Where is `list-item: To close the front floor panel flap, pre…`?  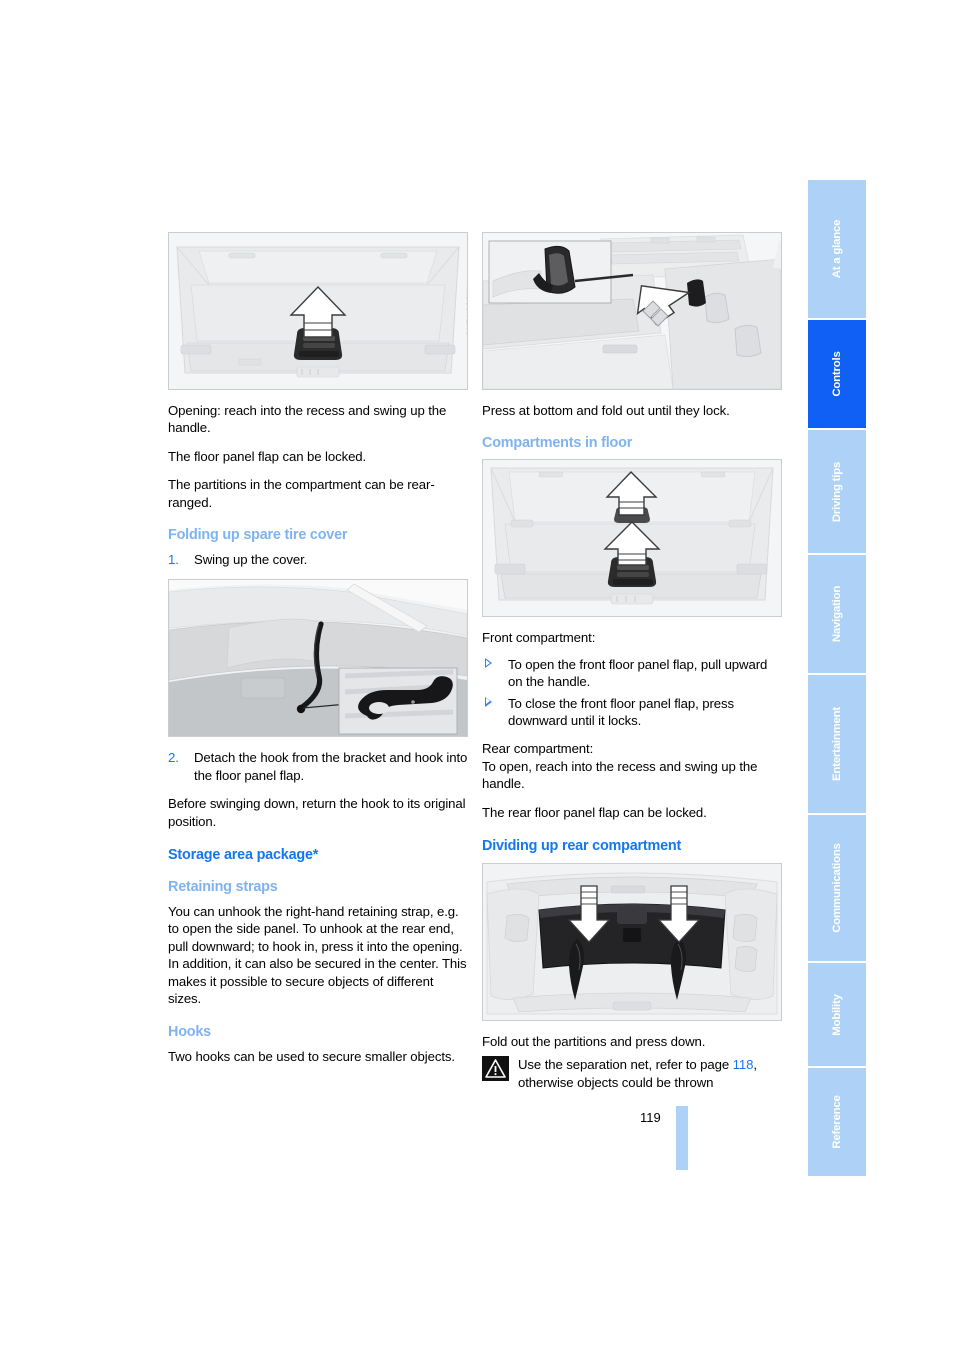
list-item: To close the front floor panel flap, pre… is located at coordinates (632, 712).